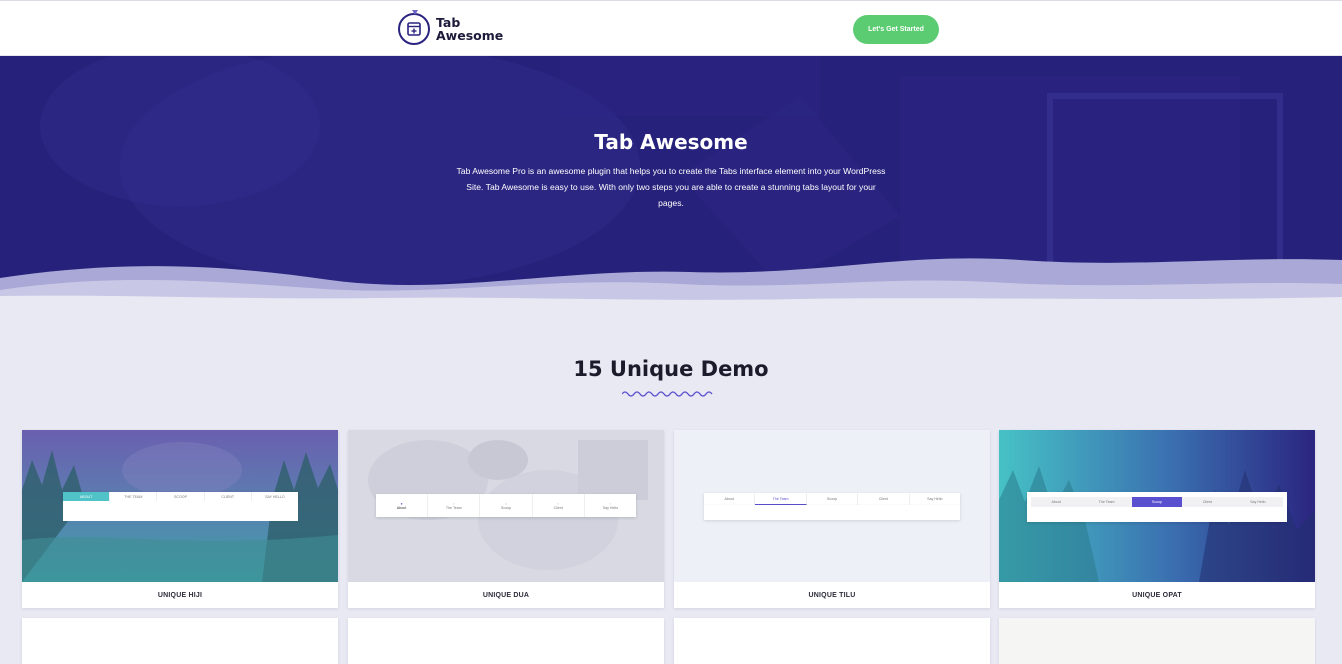  What do you see at coordinates (275, 496) in the screenshot?
I see `tab-preview-item: SAY HELLO` at bounding box center [275, 496].